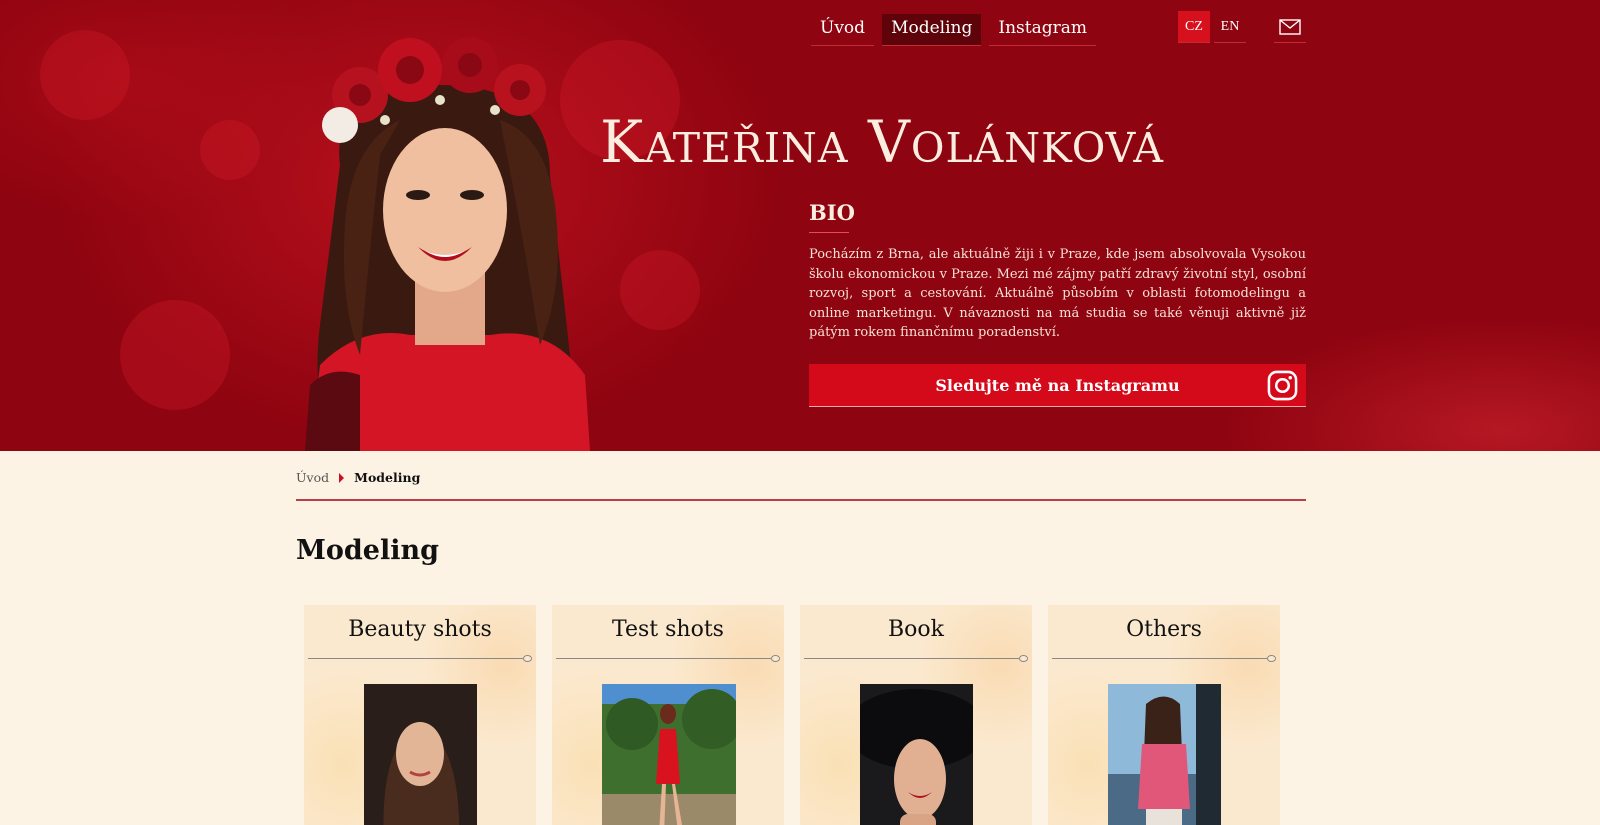 The width and height of the screenshot is (1600, 825). What do you see at coordinates (801, 500) in the screenshot?
I see `divider` at bounding box center [801, 500].